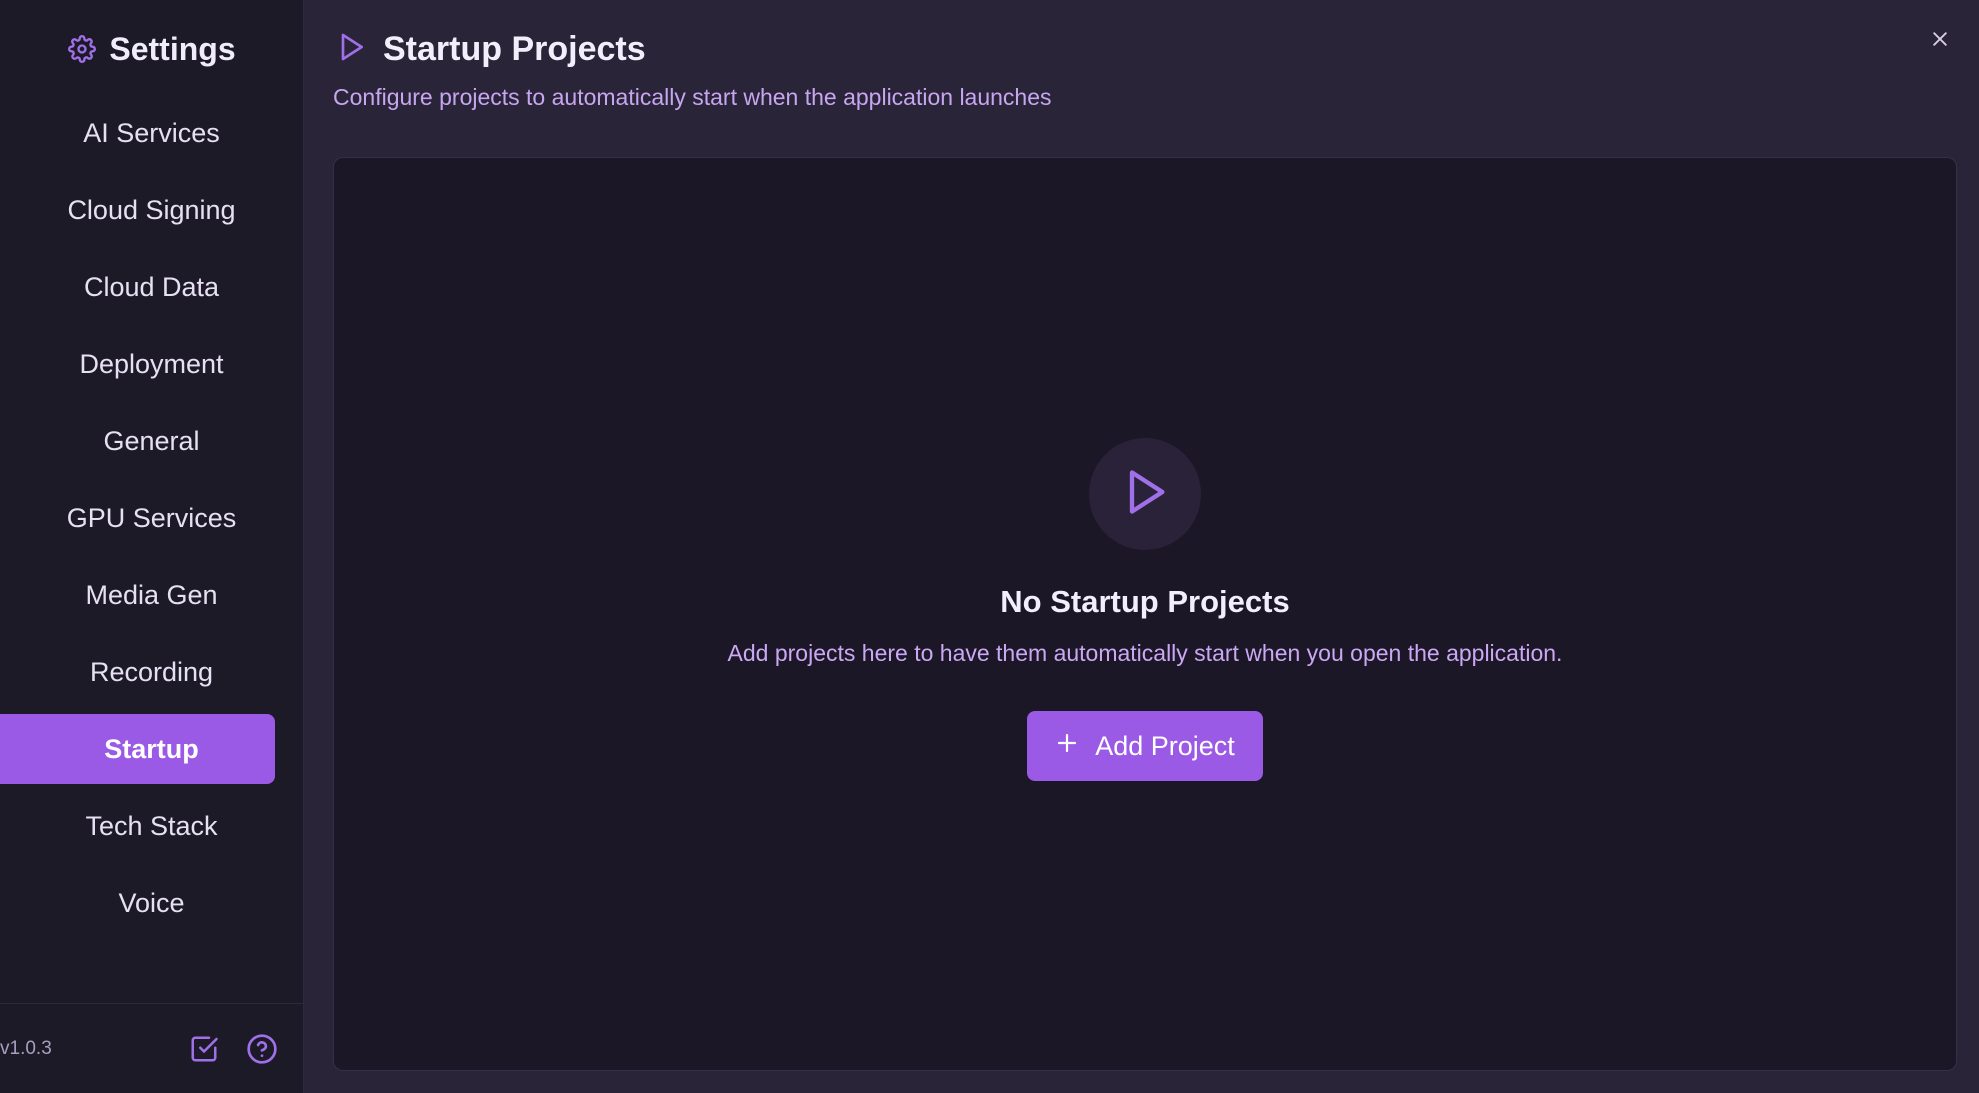 The width and height of the screenshot is (1979, 1093). I want to click on sidebar-title: Settings, so click(172, 48).